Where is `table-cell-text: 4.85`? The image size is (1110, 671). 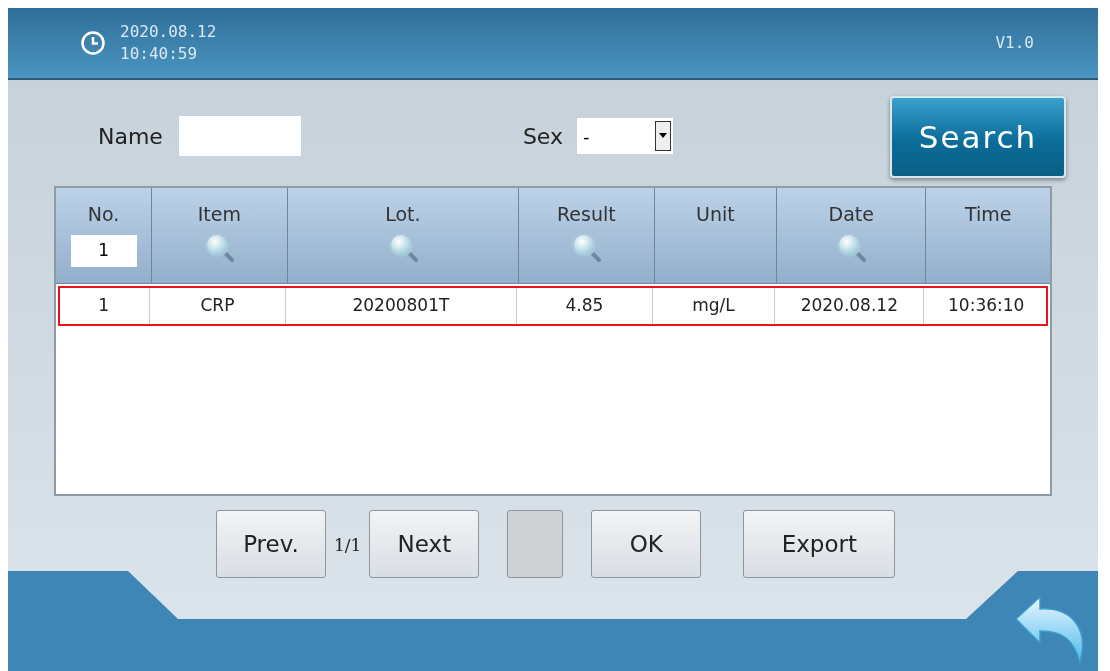 table-cell-text: 4.85 is located at coordinates (584, 305).